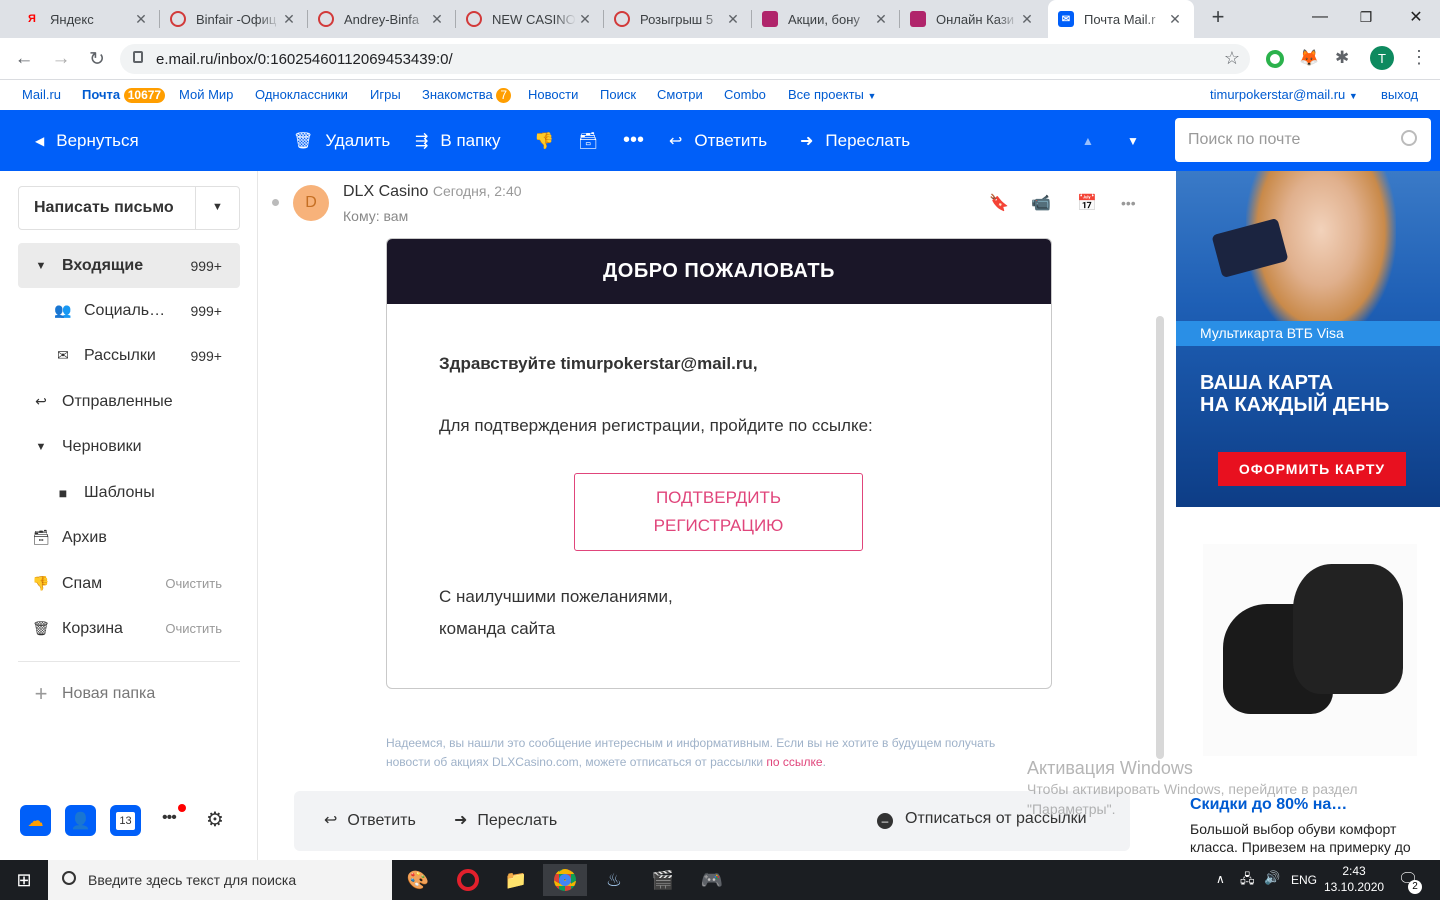  I want to click on spam-button: 👎, so click(550, 140).